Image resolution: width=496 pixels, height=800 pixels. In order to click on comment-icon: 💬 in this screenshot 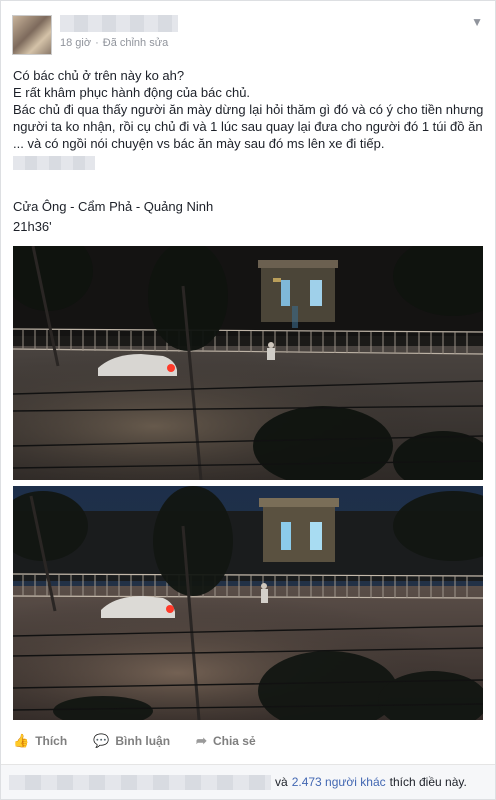, I will do `click(101, 740)`.